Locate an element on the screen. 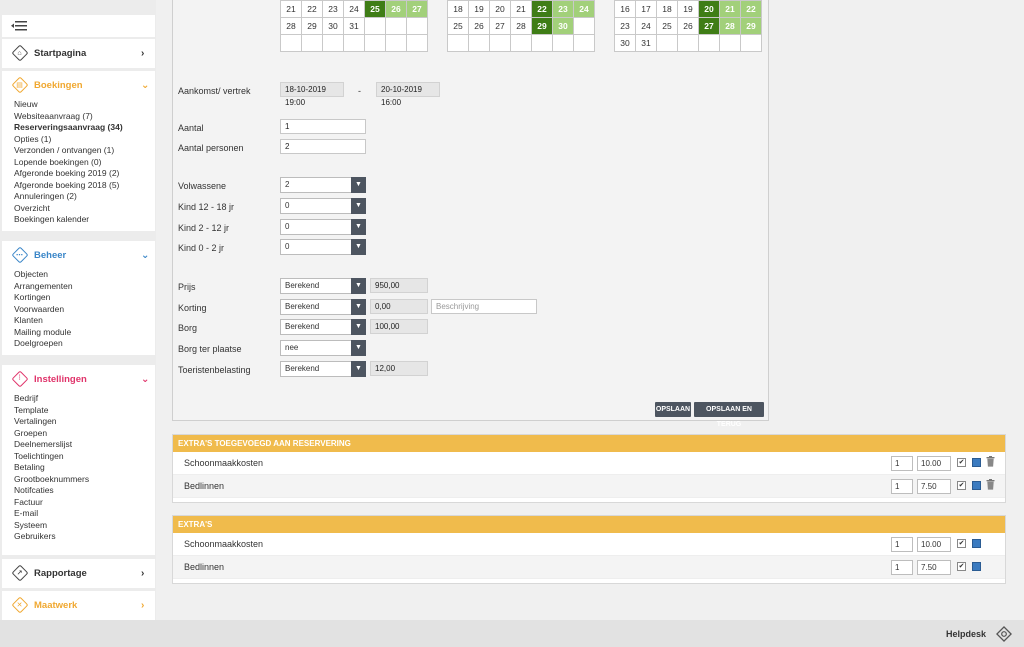 This screenshot has height=647, width=1024. prijs-field: 950,00 is located at coordinates (399, 285).